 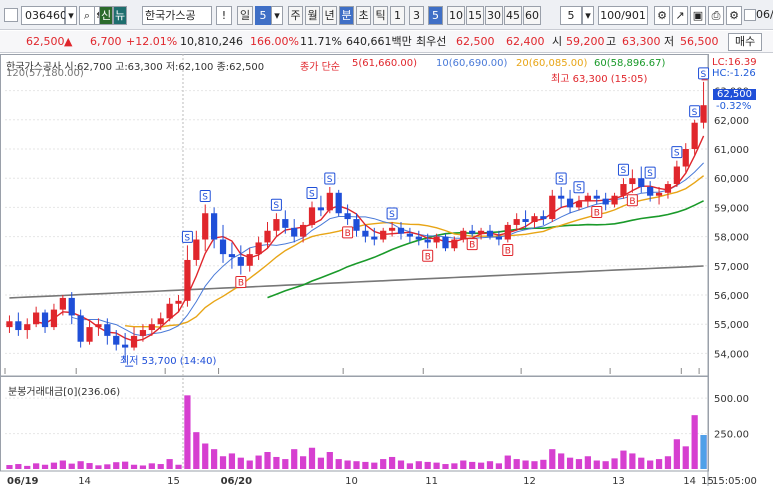 I want to click on volume-tick-label: 250.00, so click(x=731, y=435).